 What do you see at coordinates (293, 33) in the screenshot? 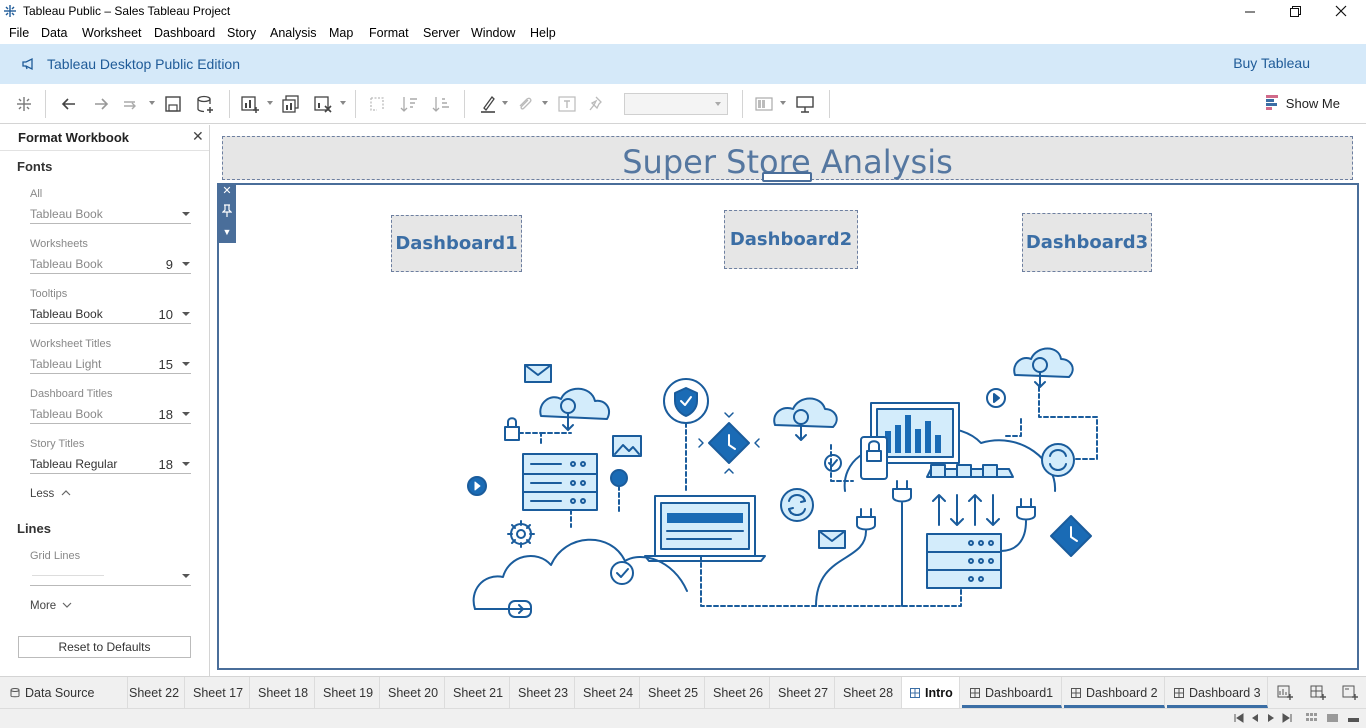
I see `menu-analysis: Analysis` at bounding box center [293, 33].